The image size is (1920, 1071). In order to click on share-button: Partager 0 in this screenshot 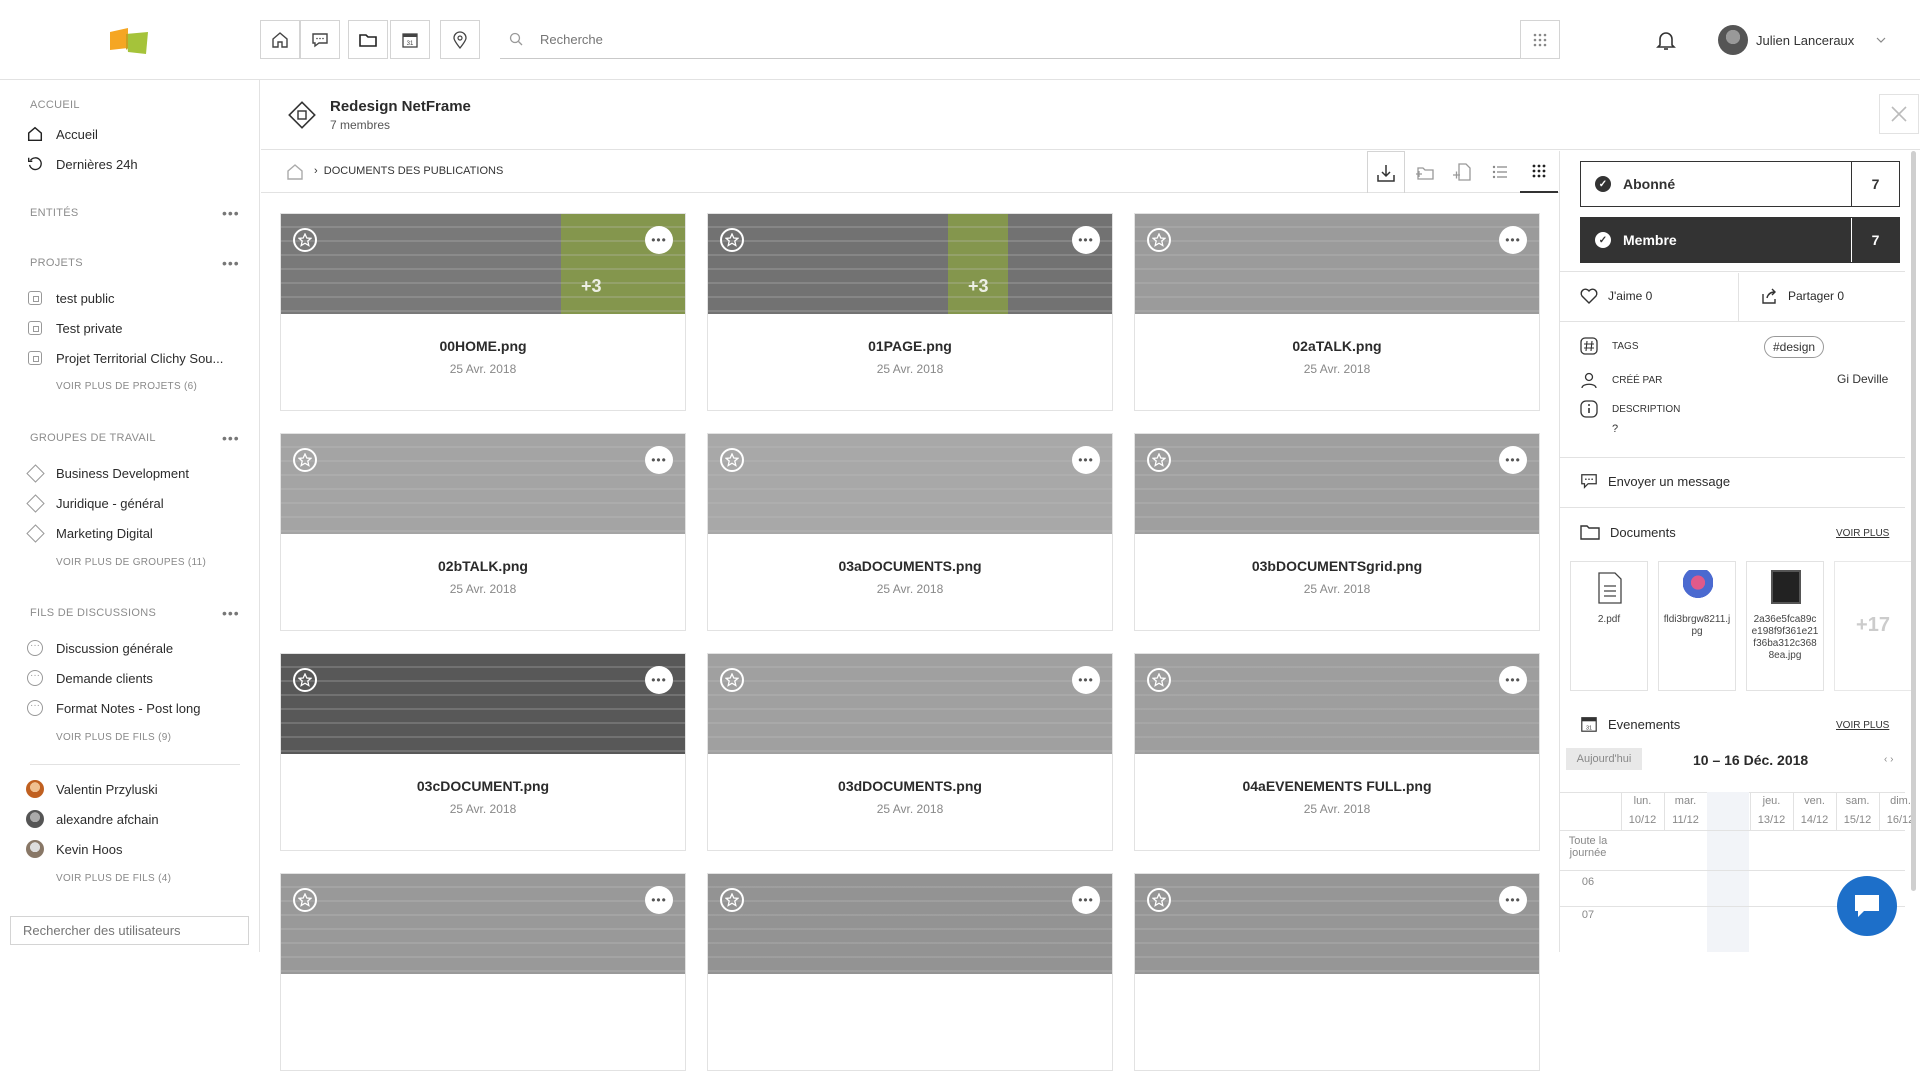, I will do `click(1802, 296)`.